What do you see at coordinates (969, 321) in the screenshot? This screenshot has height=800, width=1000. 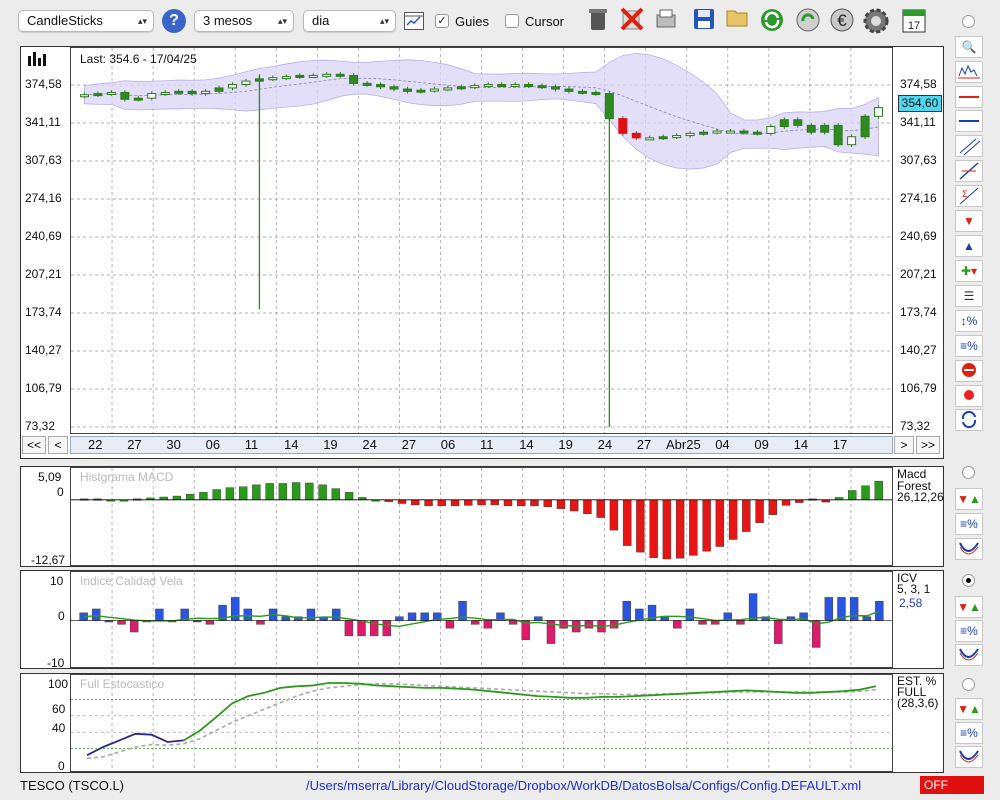 I see `scale-percent-icon: ↕%` at bounding box center [969, 321].